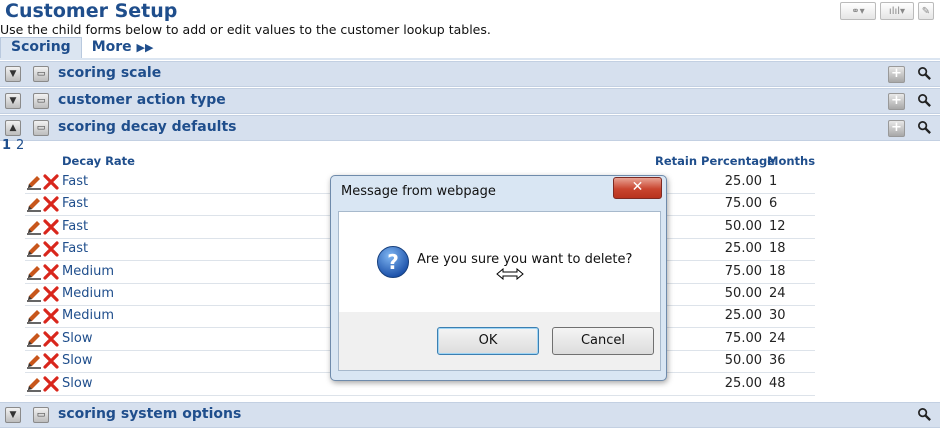  What do you see at coordinates (13, 145) in the screenshot?
I see `pager: 12` at bounding box center [13, 145].